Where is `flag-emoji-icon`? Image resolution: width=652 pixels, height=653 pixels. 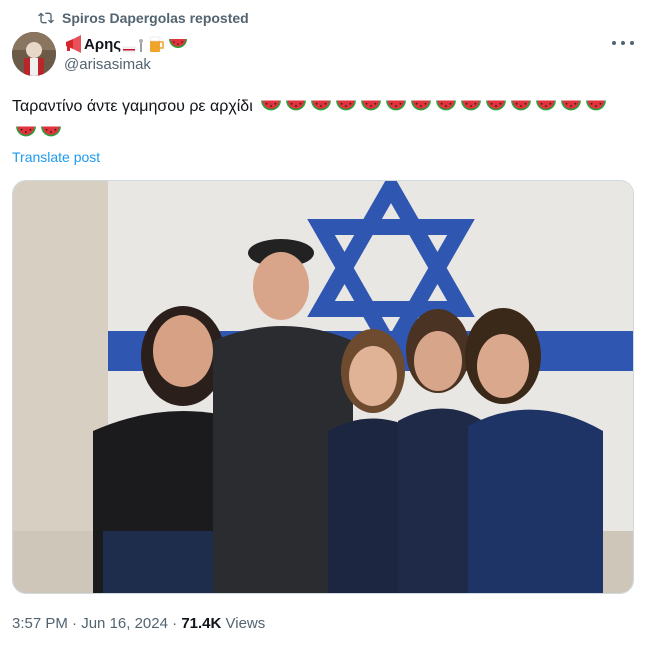
flag-emoji-icon is located at coordinates (133, 46).